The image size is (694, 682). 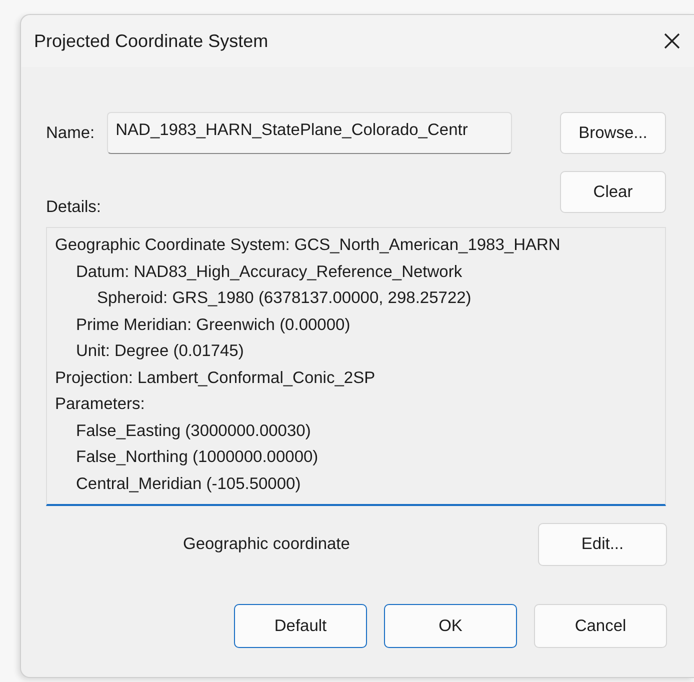 What do you see at coordinates (672, 41) in the screenshot?
I see `close-icon` at bounding box center [672, 41].